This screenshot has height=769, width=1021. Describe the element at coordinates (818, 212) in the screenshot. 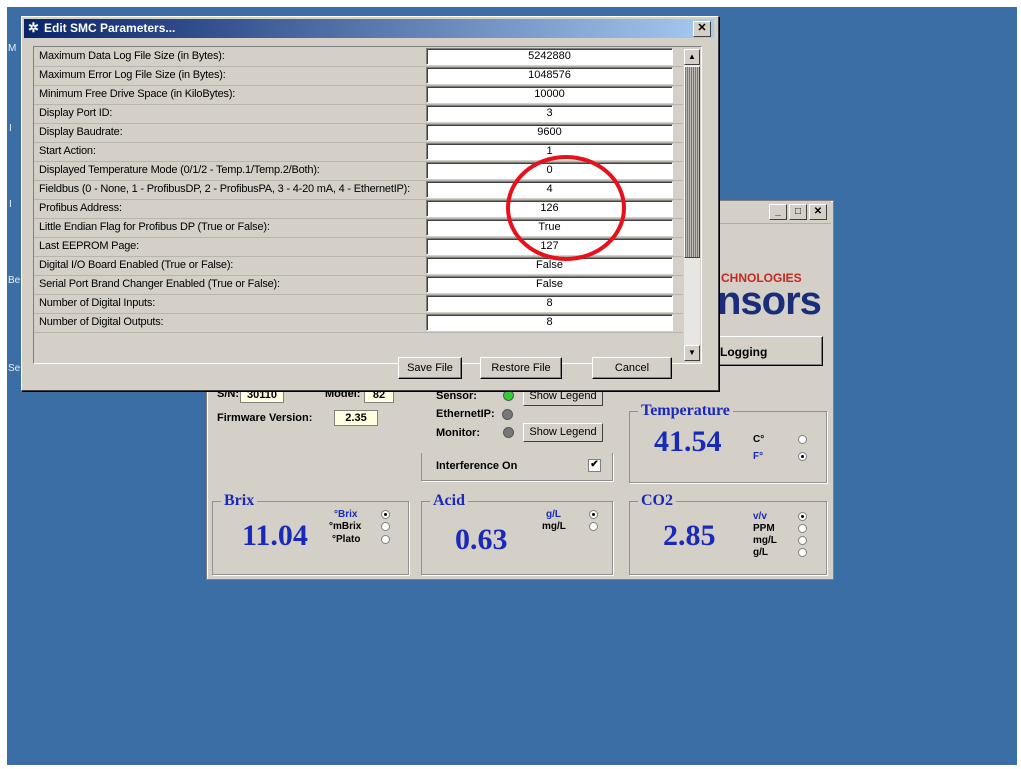

I see `close-button: ✕` at that location.